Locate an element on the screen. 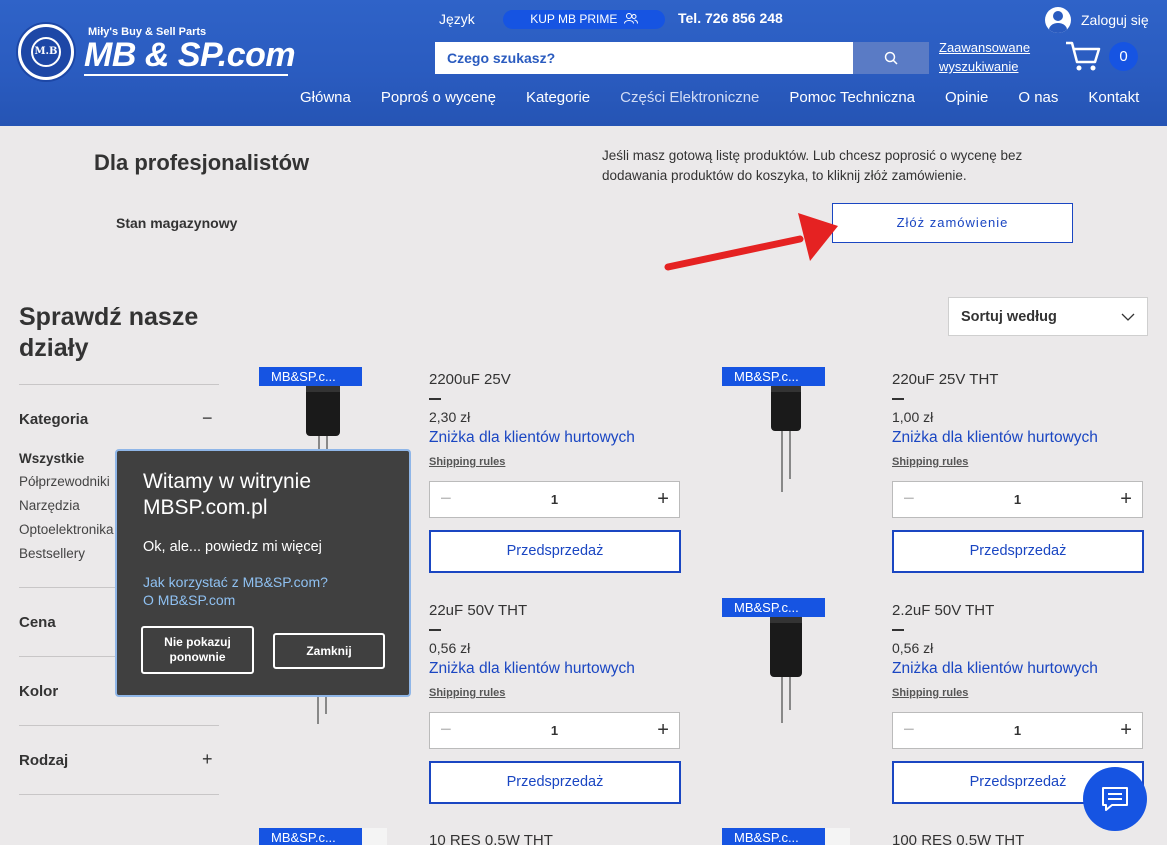 The height and width of the screenshot is (845, 1167). logo-emblem-text: M.B is located at coordinates (46, 52).